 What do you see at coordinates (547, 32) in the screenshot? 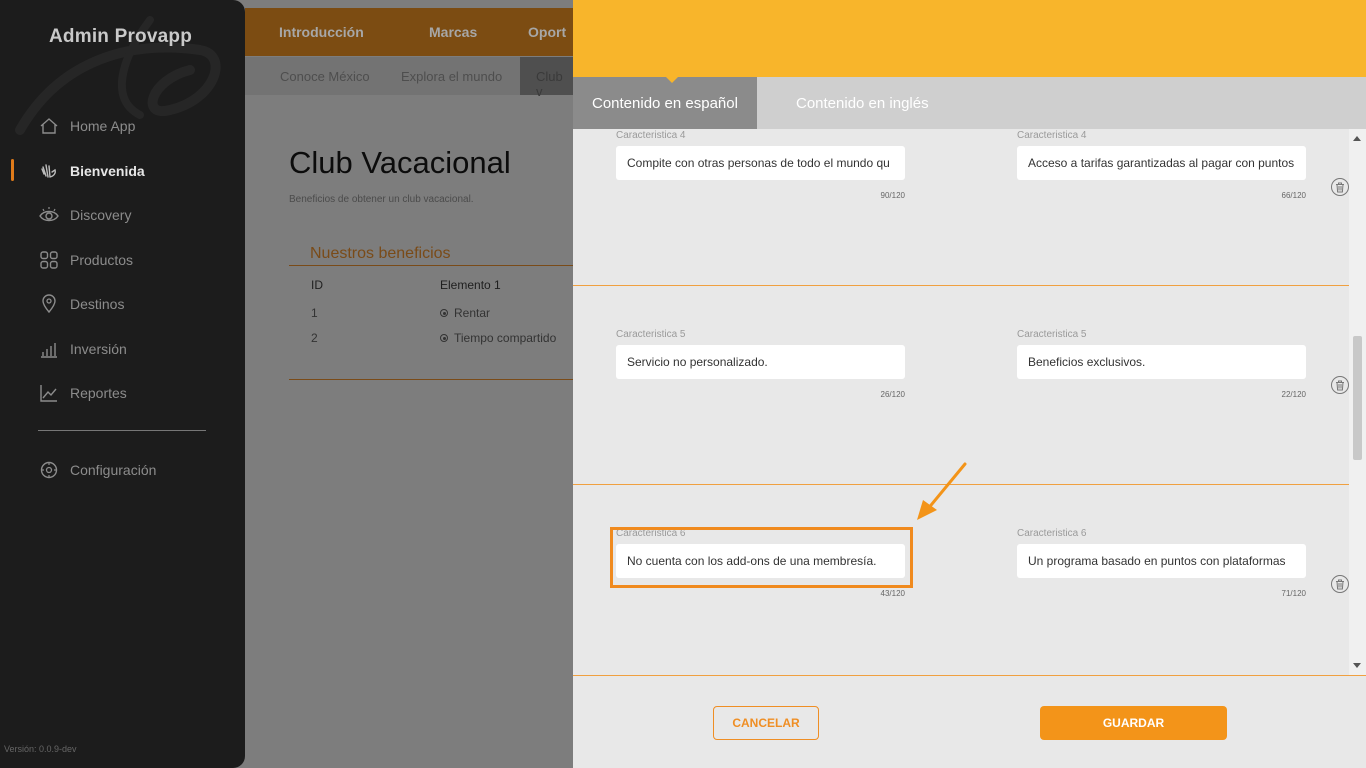
I see `tab-oportunidades: Oport` at bounding box center [547, 32].